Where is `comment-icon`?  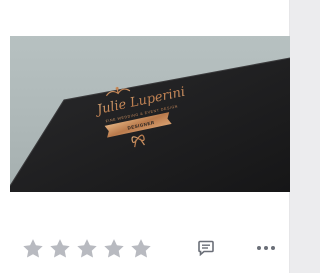
comment-icon is located at coordinates (206, 248).